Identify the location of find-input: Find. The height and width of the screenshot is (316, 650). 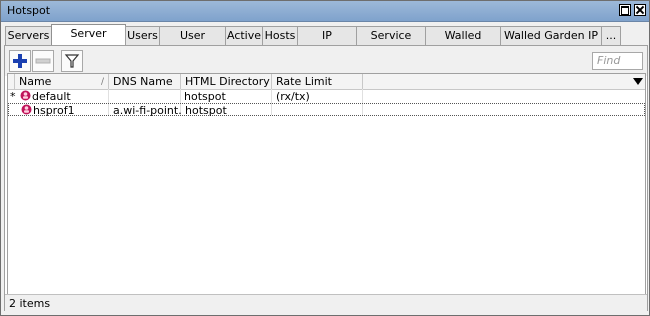
(617, 61).